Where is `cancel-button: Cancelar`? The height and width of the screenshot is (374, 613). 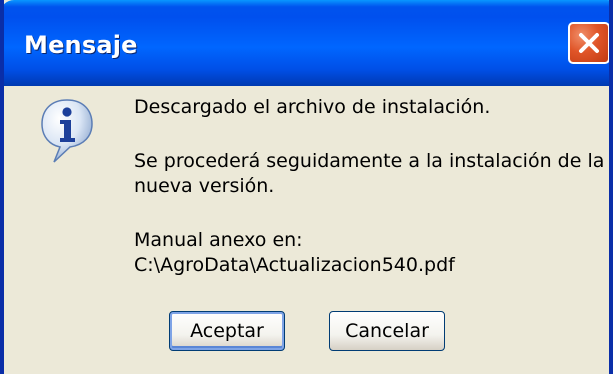 cancel-button: Cancelar is located at coordinates (387, 331).